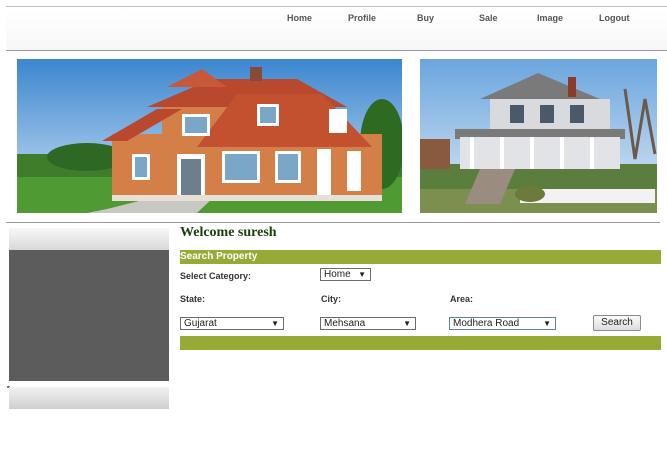  I want to click on search-button: Search, so click(617, 323).